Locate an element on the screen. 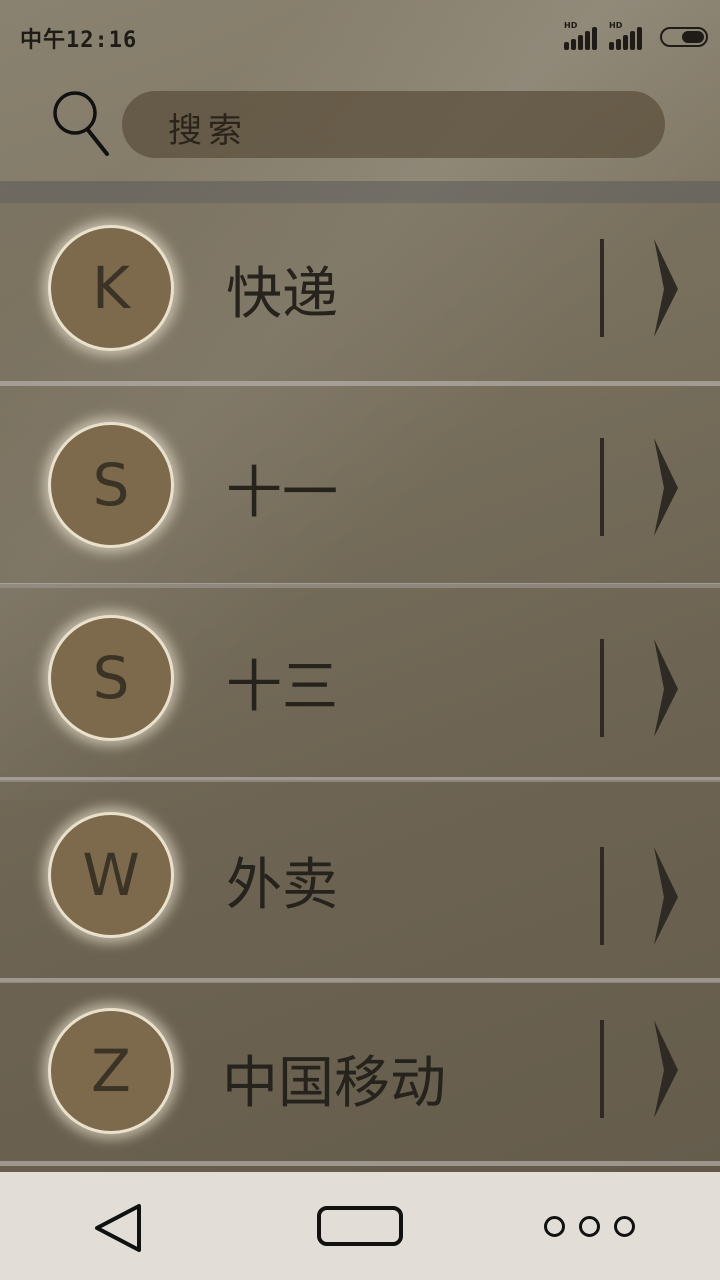 Image resolution: width=720 pixels, height=1280 pixels. contact-name: 快递 is located at coordinates (282, 294).